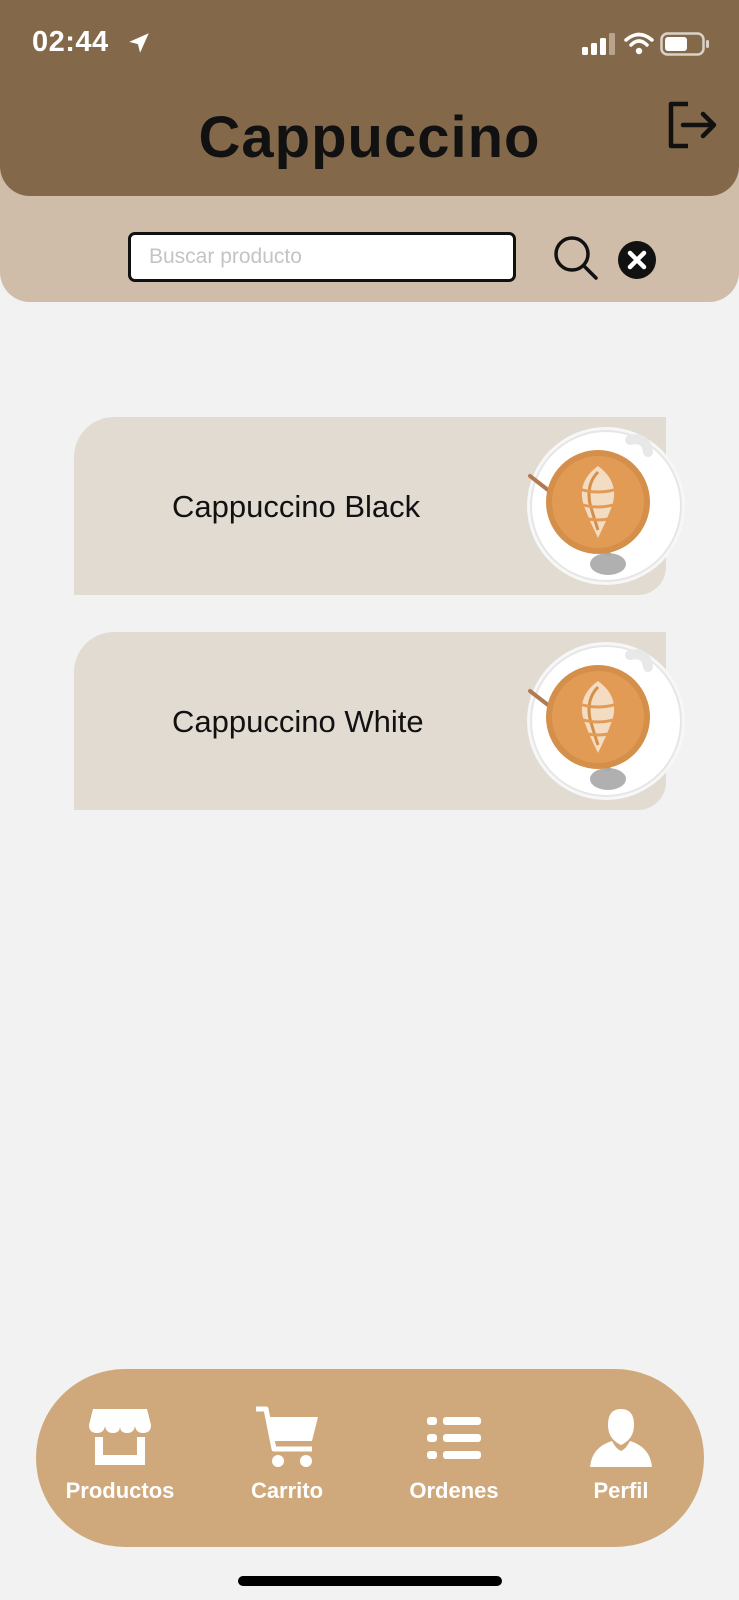 The image size is (739, 1600). I want to click on cart-icon, so click(287, 1436).